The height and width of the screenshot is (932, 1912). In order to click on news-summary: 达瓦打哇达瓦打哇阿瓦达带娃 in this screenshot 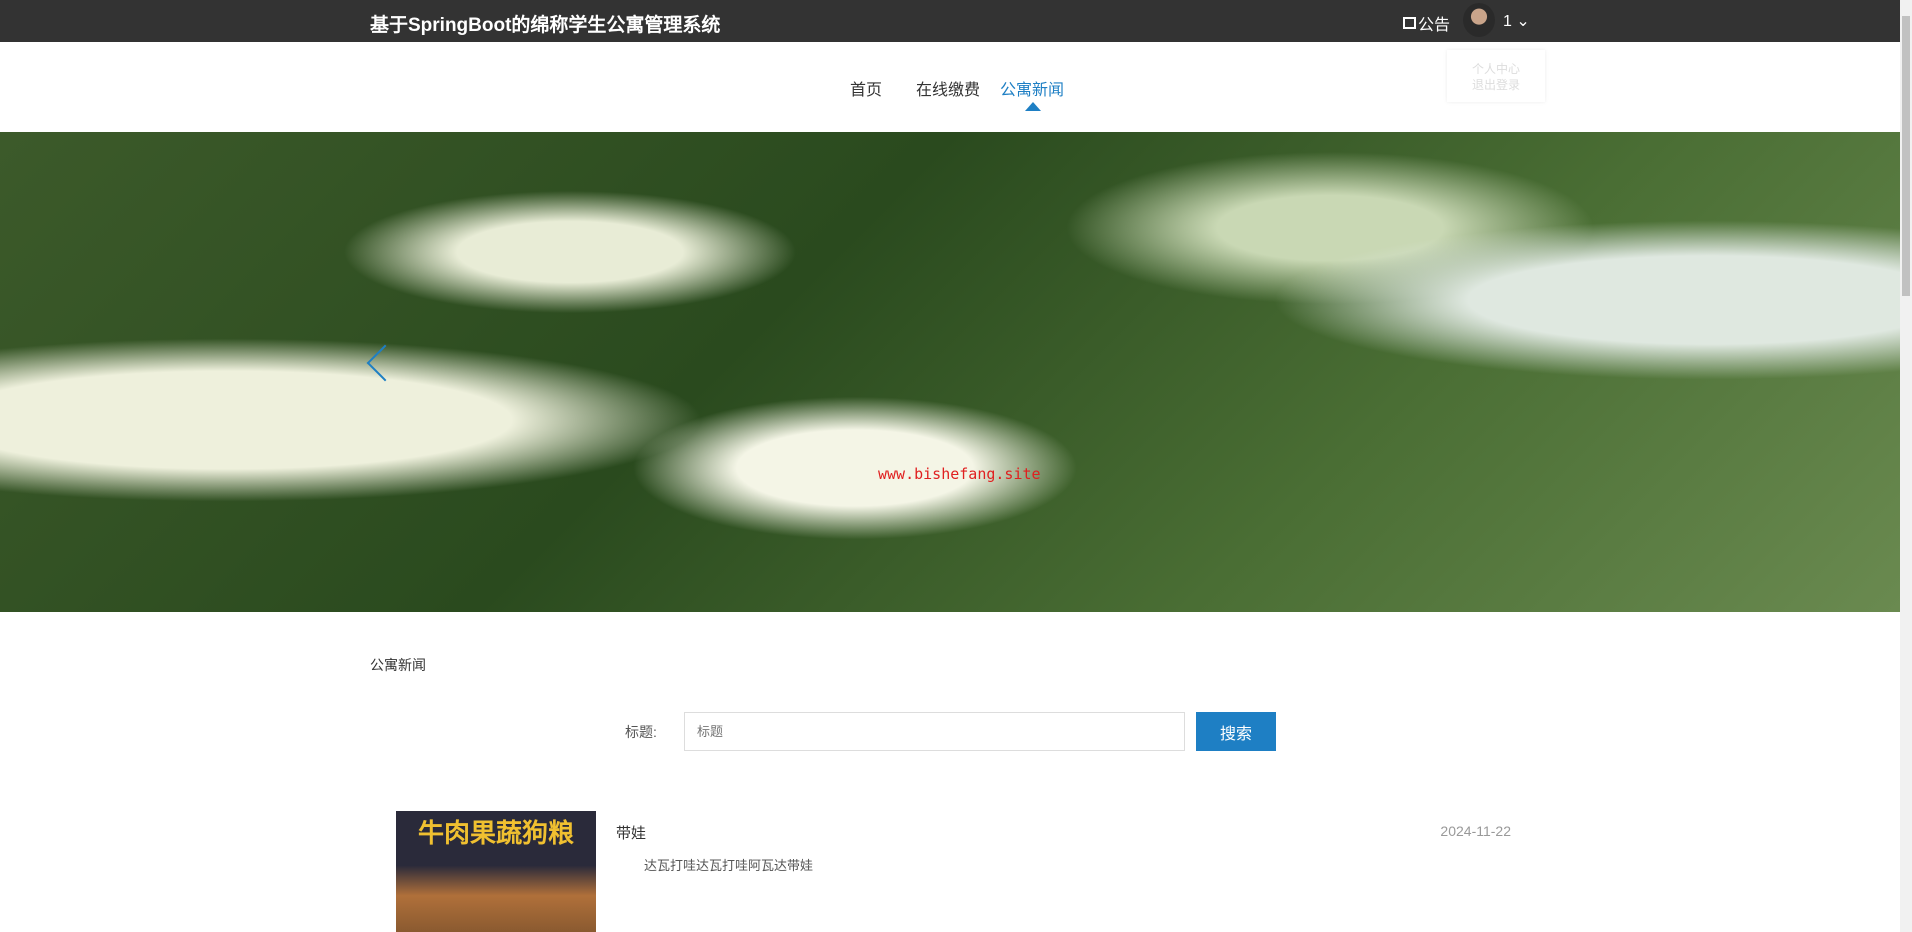, I will do `click(729, 865)`.